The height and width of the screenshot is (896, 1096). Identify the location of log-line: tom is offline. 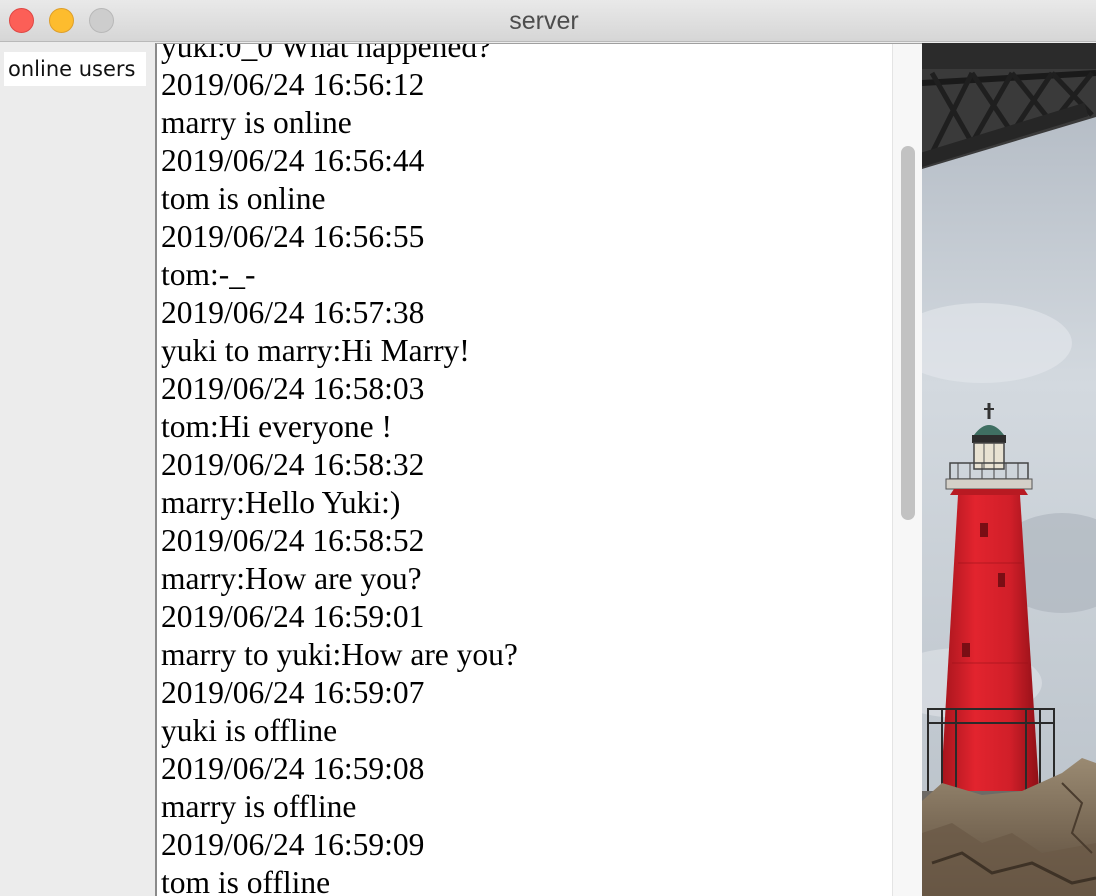
(246, 880).